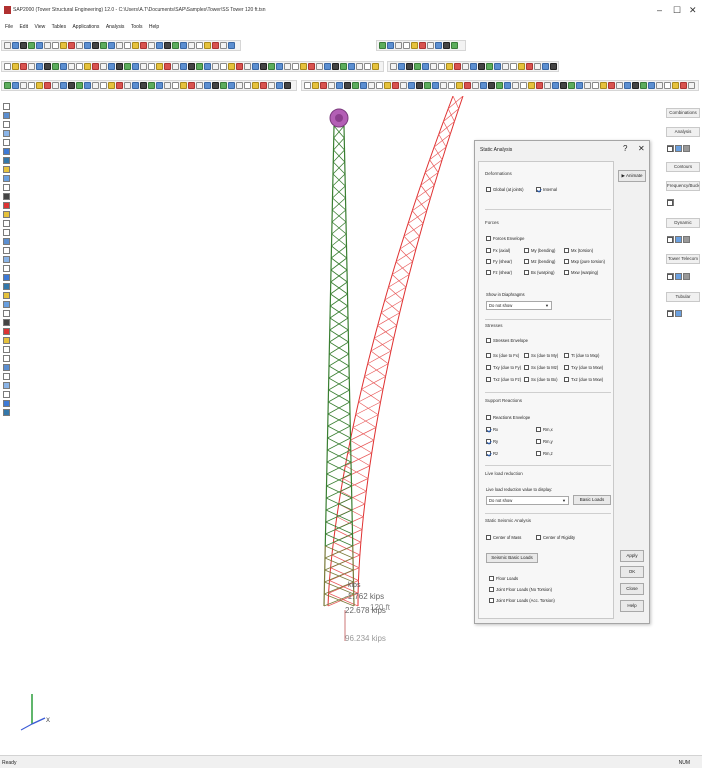 The height and width of the screenshot is (768, 702). I want to click on live-load-select: Do not show ▼, so click(527, 500).